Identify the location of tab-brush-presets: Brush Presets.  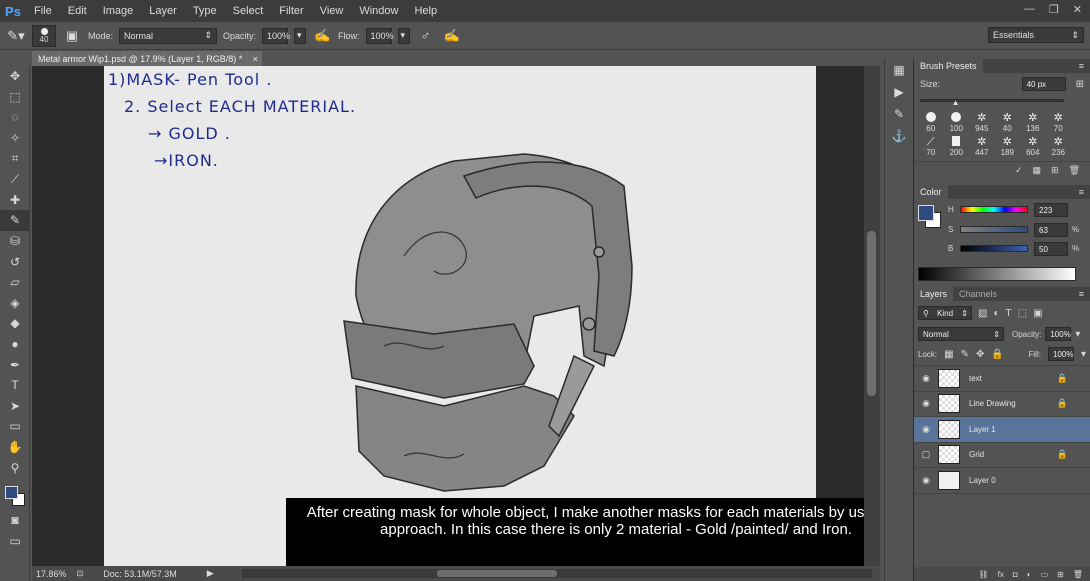
(948, 66).